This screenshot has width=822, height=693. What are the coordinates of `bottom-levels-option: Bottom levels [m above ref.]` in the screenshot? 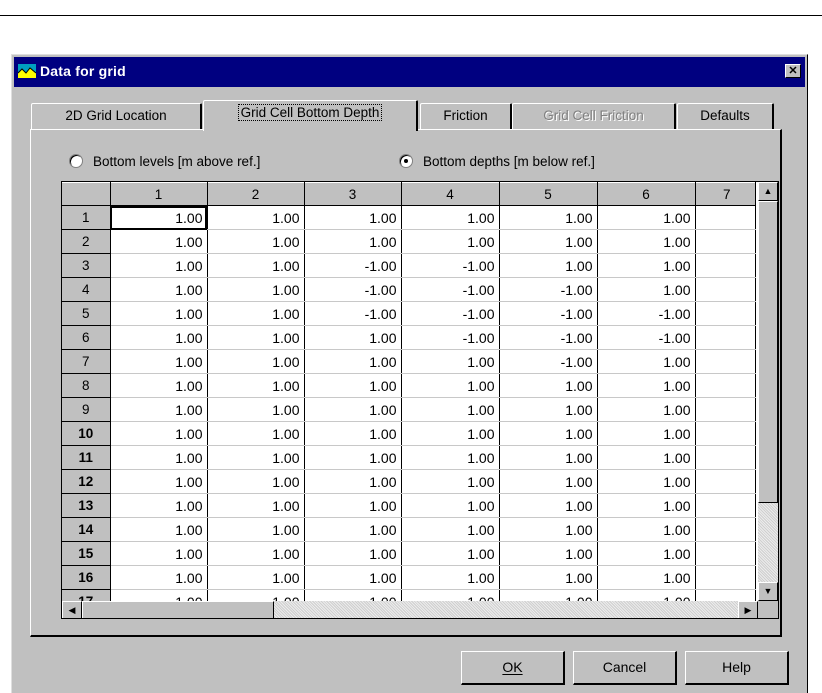 It's located at (164, 161).